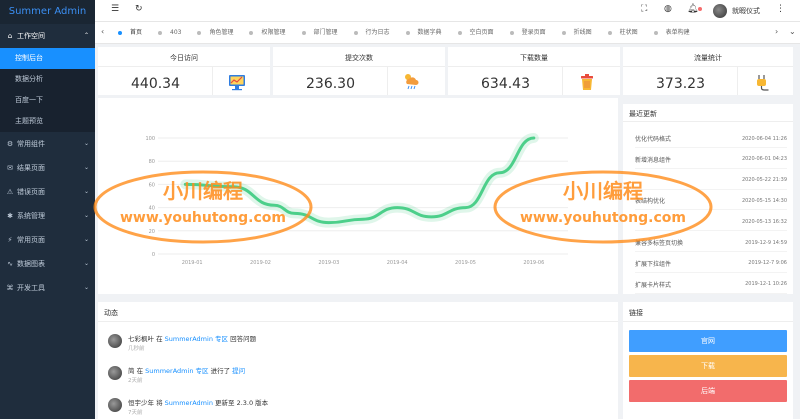 The image size is (800, 419). Describe the element at coordinates (708, 71) in the screenshot. I see `stat-card-traffic: 流量统计 373.23` at that location.